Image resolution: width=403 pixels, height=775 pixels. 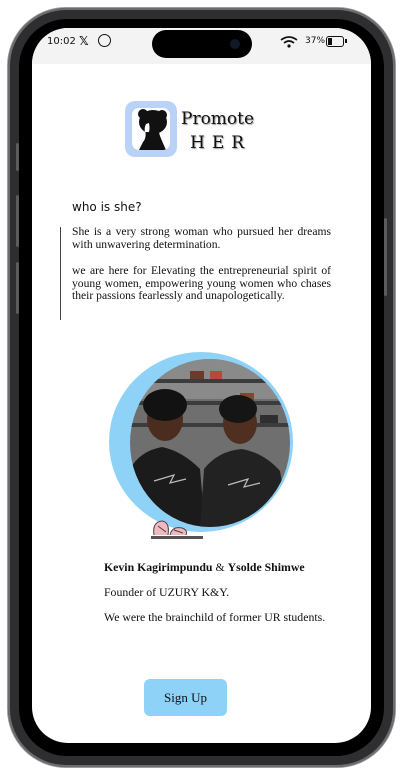 What do you see at coordinates (266, 567) in the screenshot?
I see `founder-name-2: Ysolde Shimwe` at bounding box center [266, 567].